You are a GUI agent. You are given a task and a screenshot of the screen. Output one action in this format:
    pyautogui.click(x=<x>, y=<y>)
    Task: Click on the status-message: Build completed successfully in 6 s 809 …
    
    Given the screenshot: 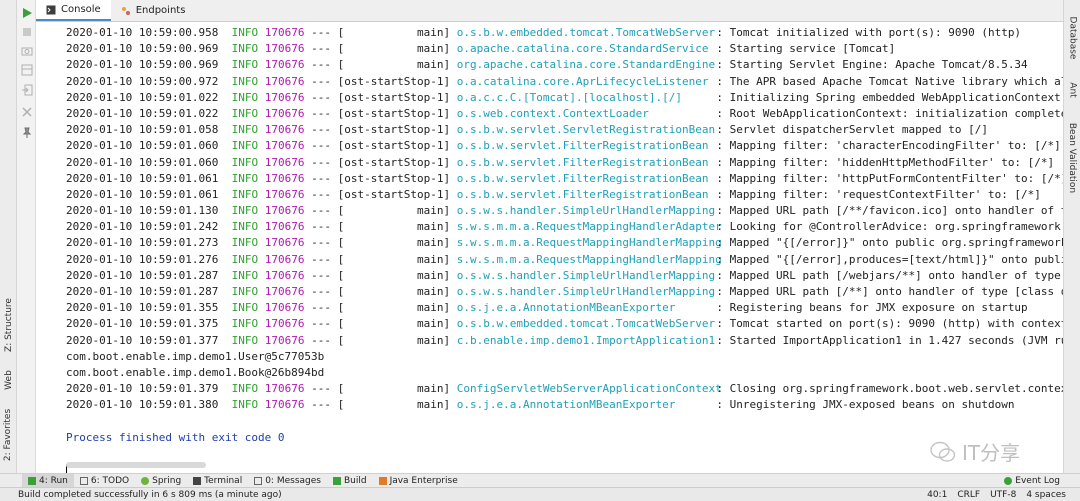 What is the action you would take?
    pyautogui.click(x=141, y=495)
    